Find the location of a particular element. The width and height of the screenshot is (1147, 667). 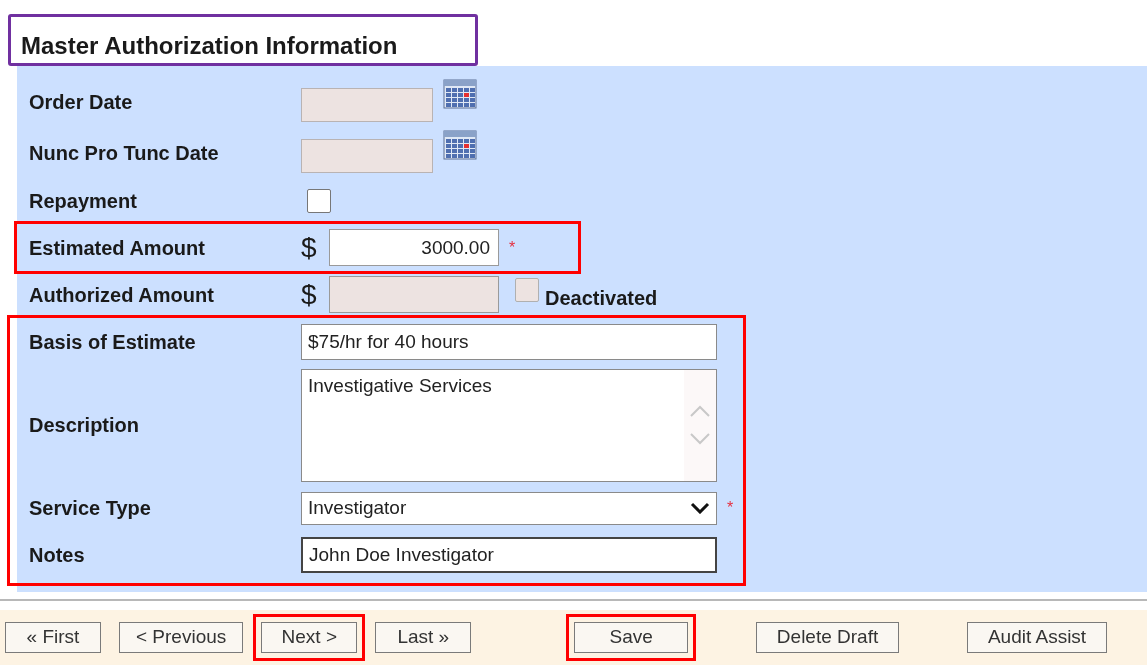

field-label: Order Date is located at coordinates (81, 102).